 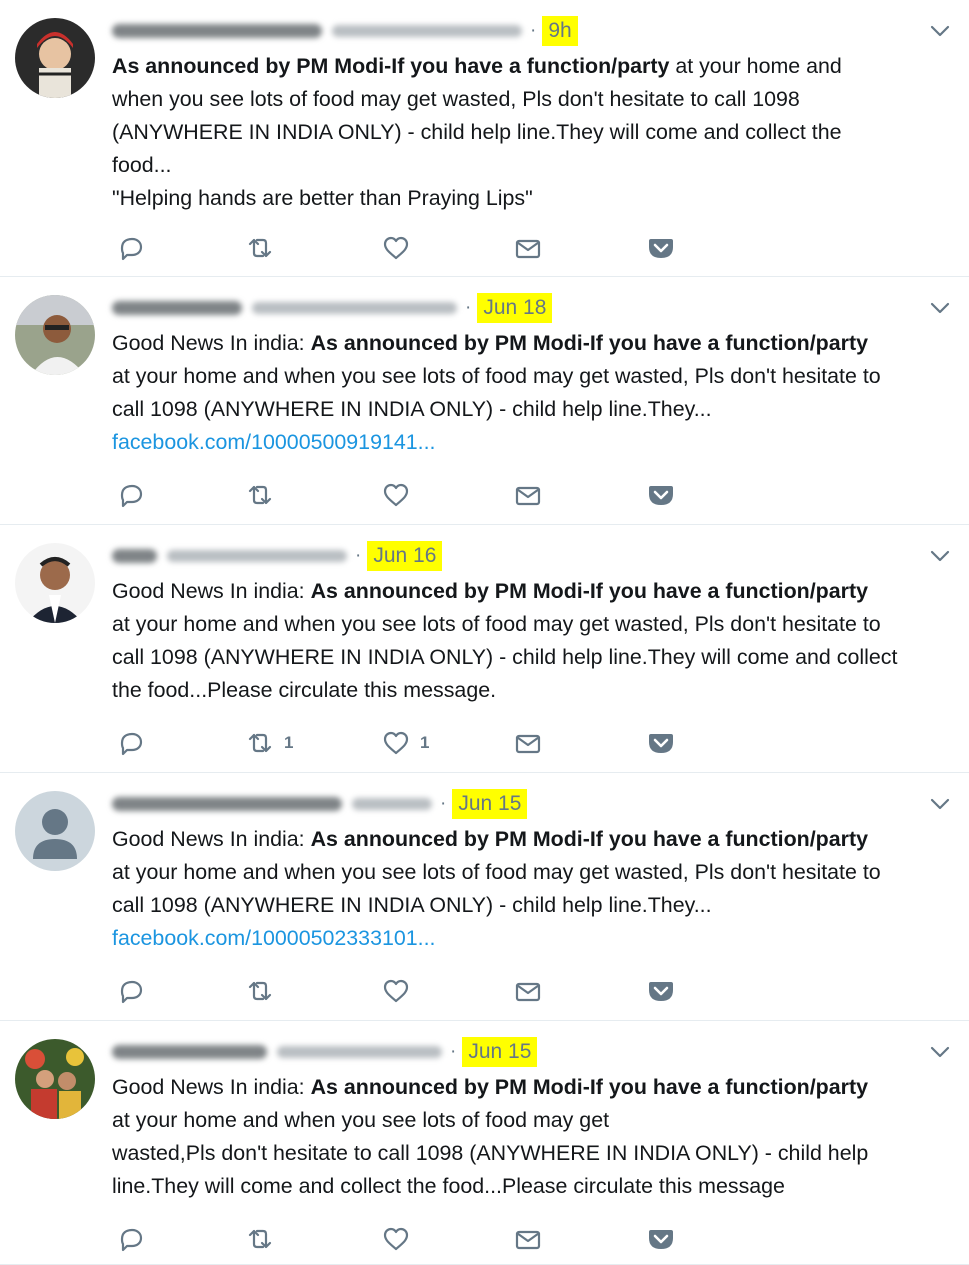 I want to click on tweet-header: · Jun 18, so click(x=332, y=308).